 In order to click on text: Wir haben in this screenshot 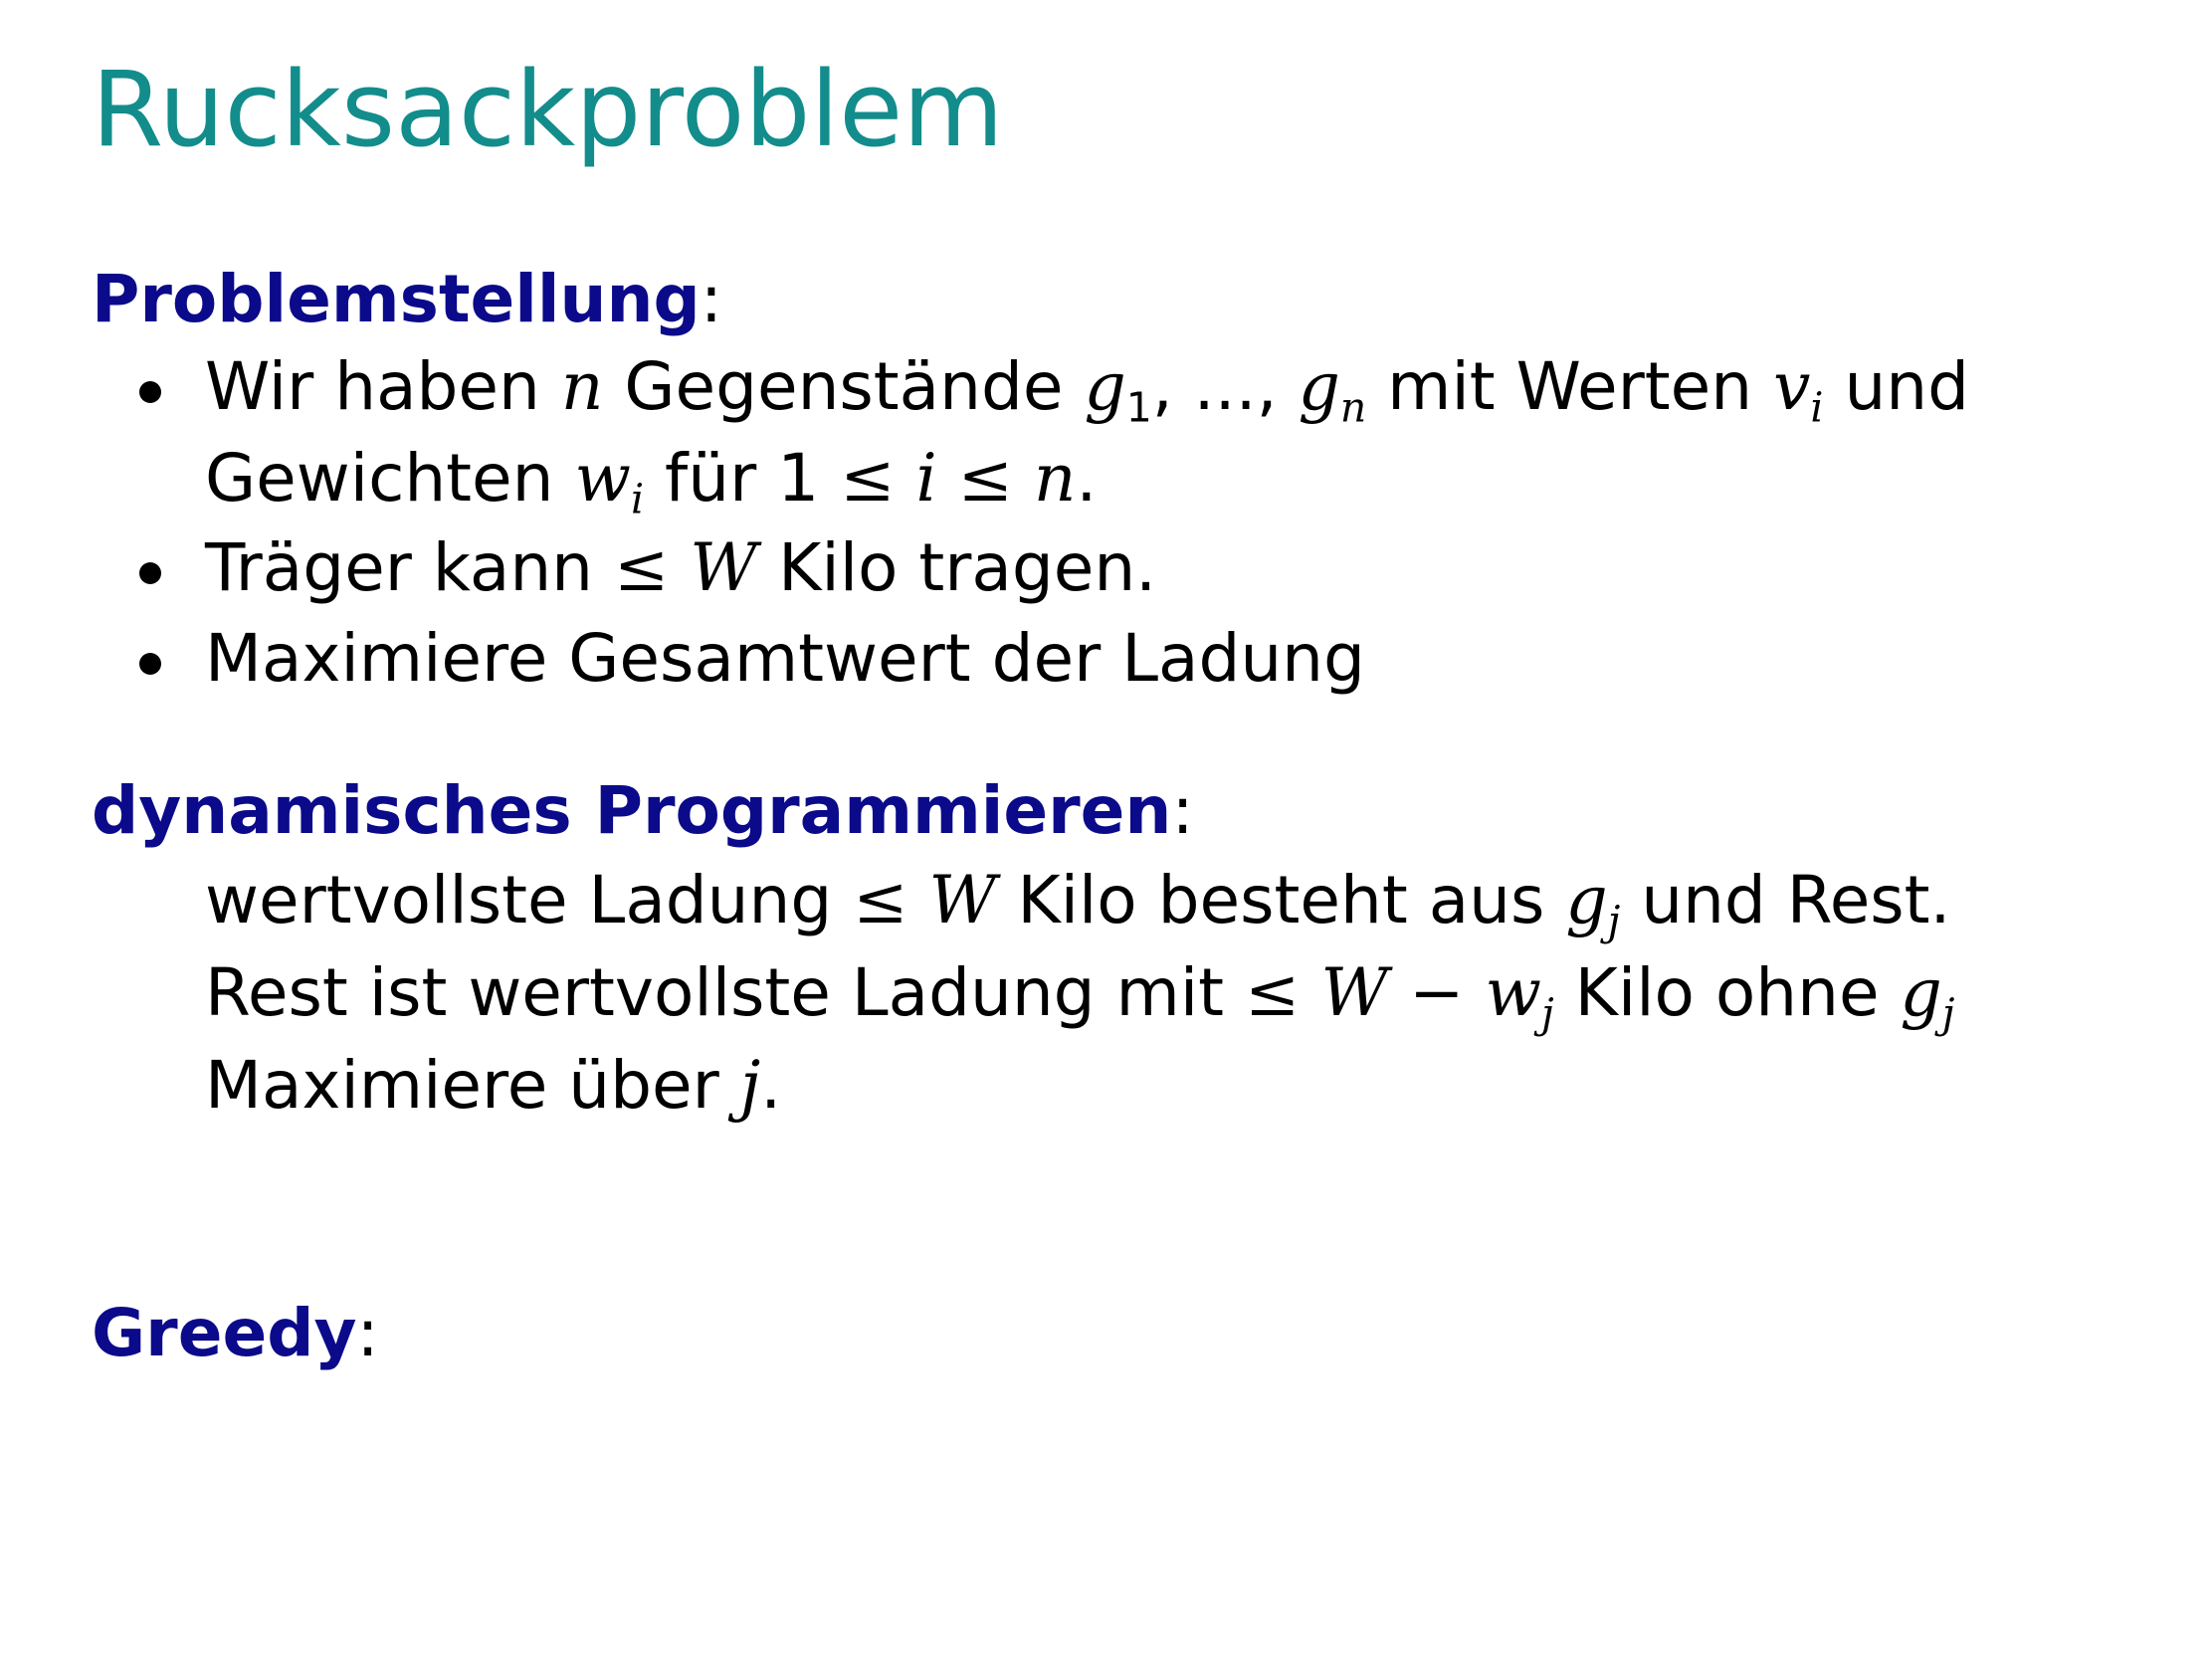, I will do `click(383, 386)`.